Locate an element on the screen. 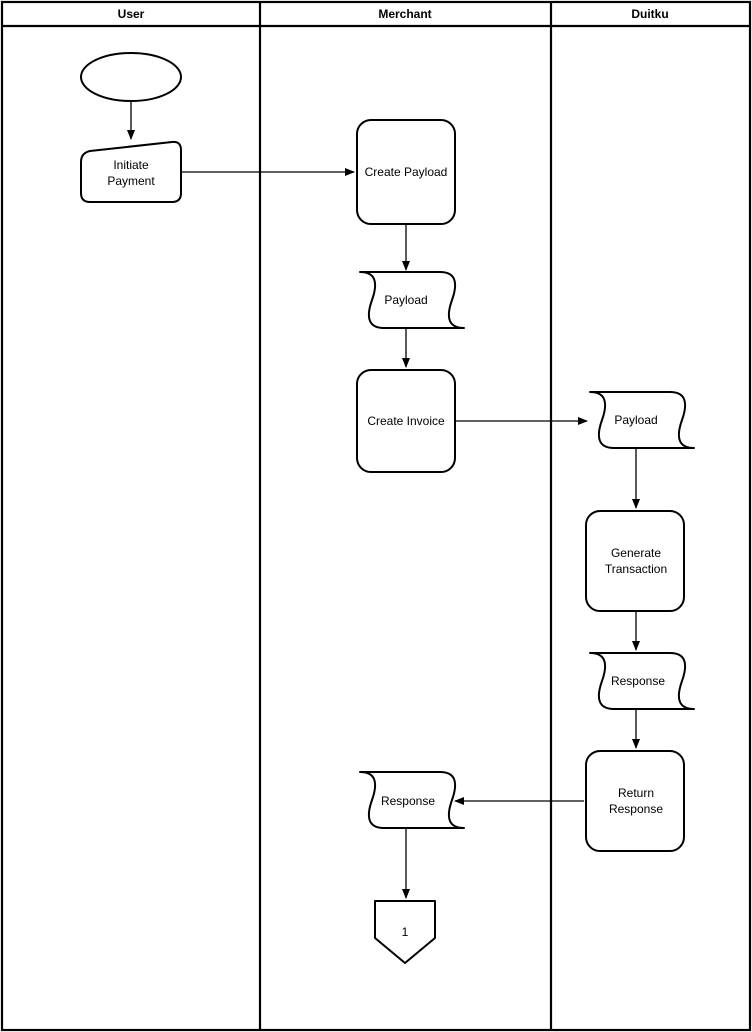 This screenshot has height=1032, width=752. node-create-invoice: Create Invoice is located at coordinates (406, 421).